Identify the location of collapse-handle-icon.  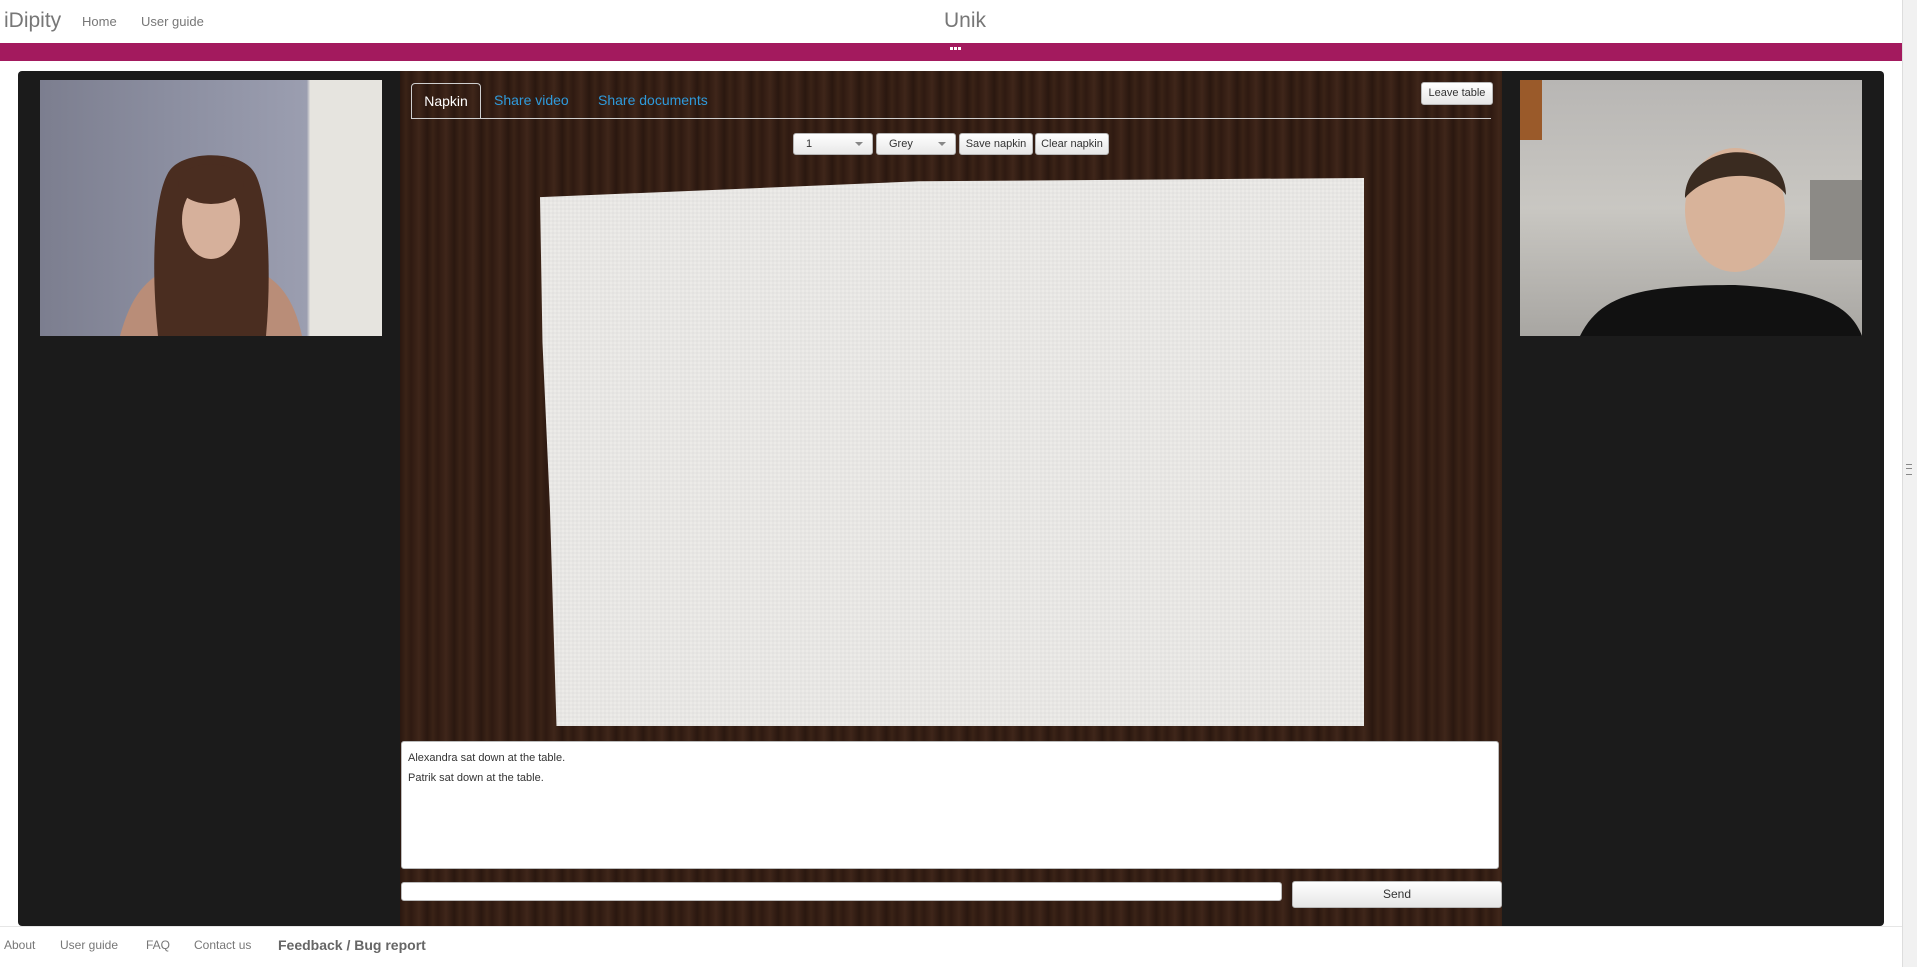
(956, 49).